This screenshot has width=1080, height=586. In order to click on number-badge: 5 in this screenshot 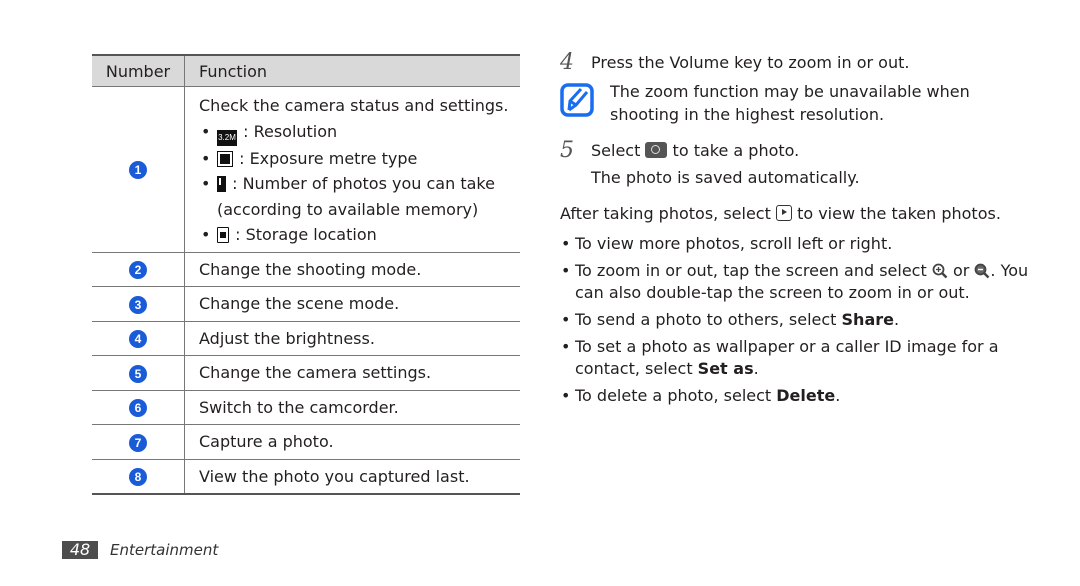, I will do `click(138, 373)`.